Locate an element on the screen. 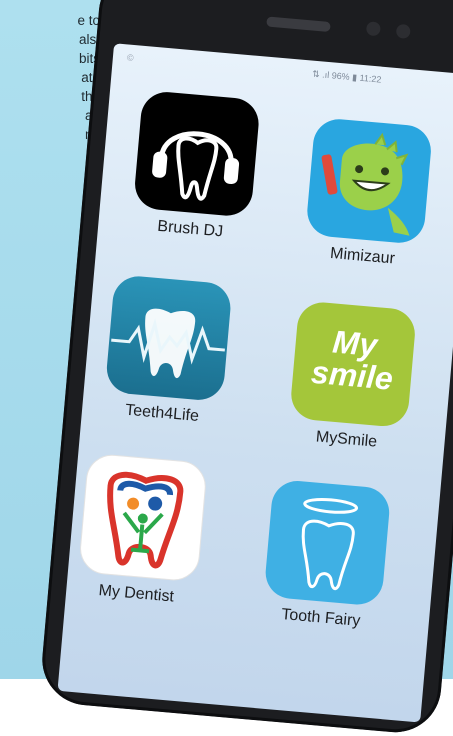 The image size is (453, 736). tooth-heartbeat-icon is located at coordinates (168, 338).